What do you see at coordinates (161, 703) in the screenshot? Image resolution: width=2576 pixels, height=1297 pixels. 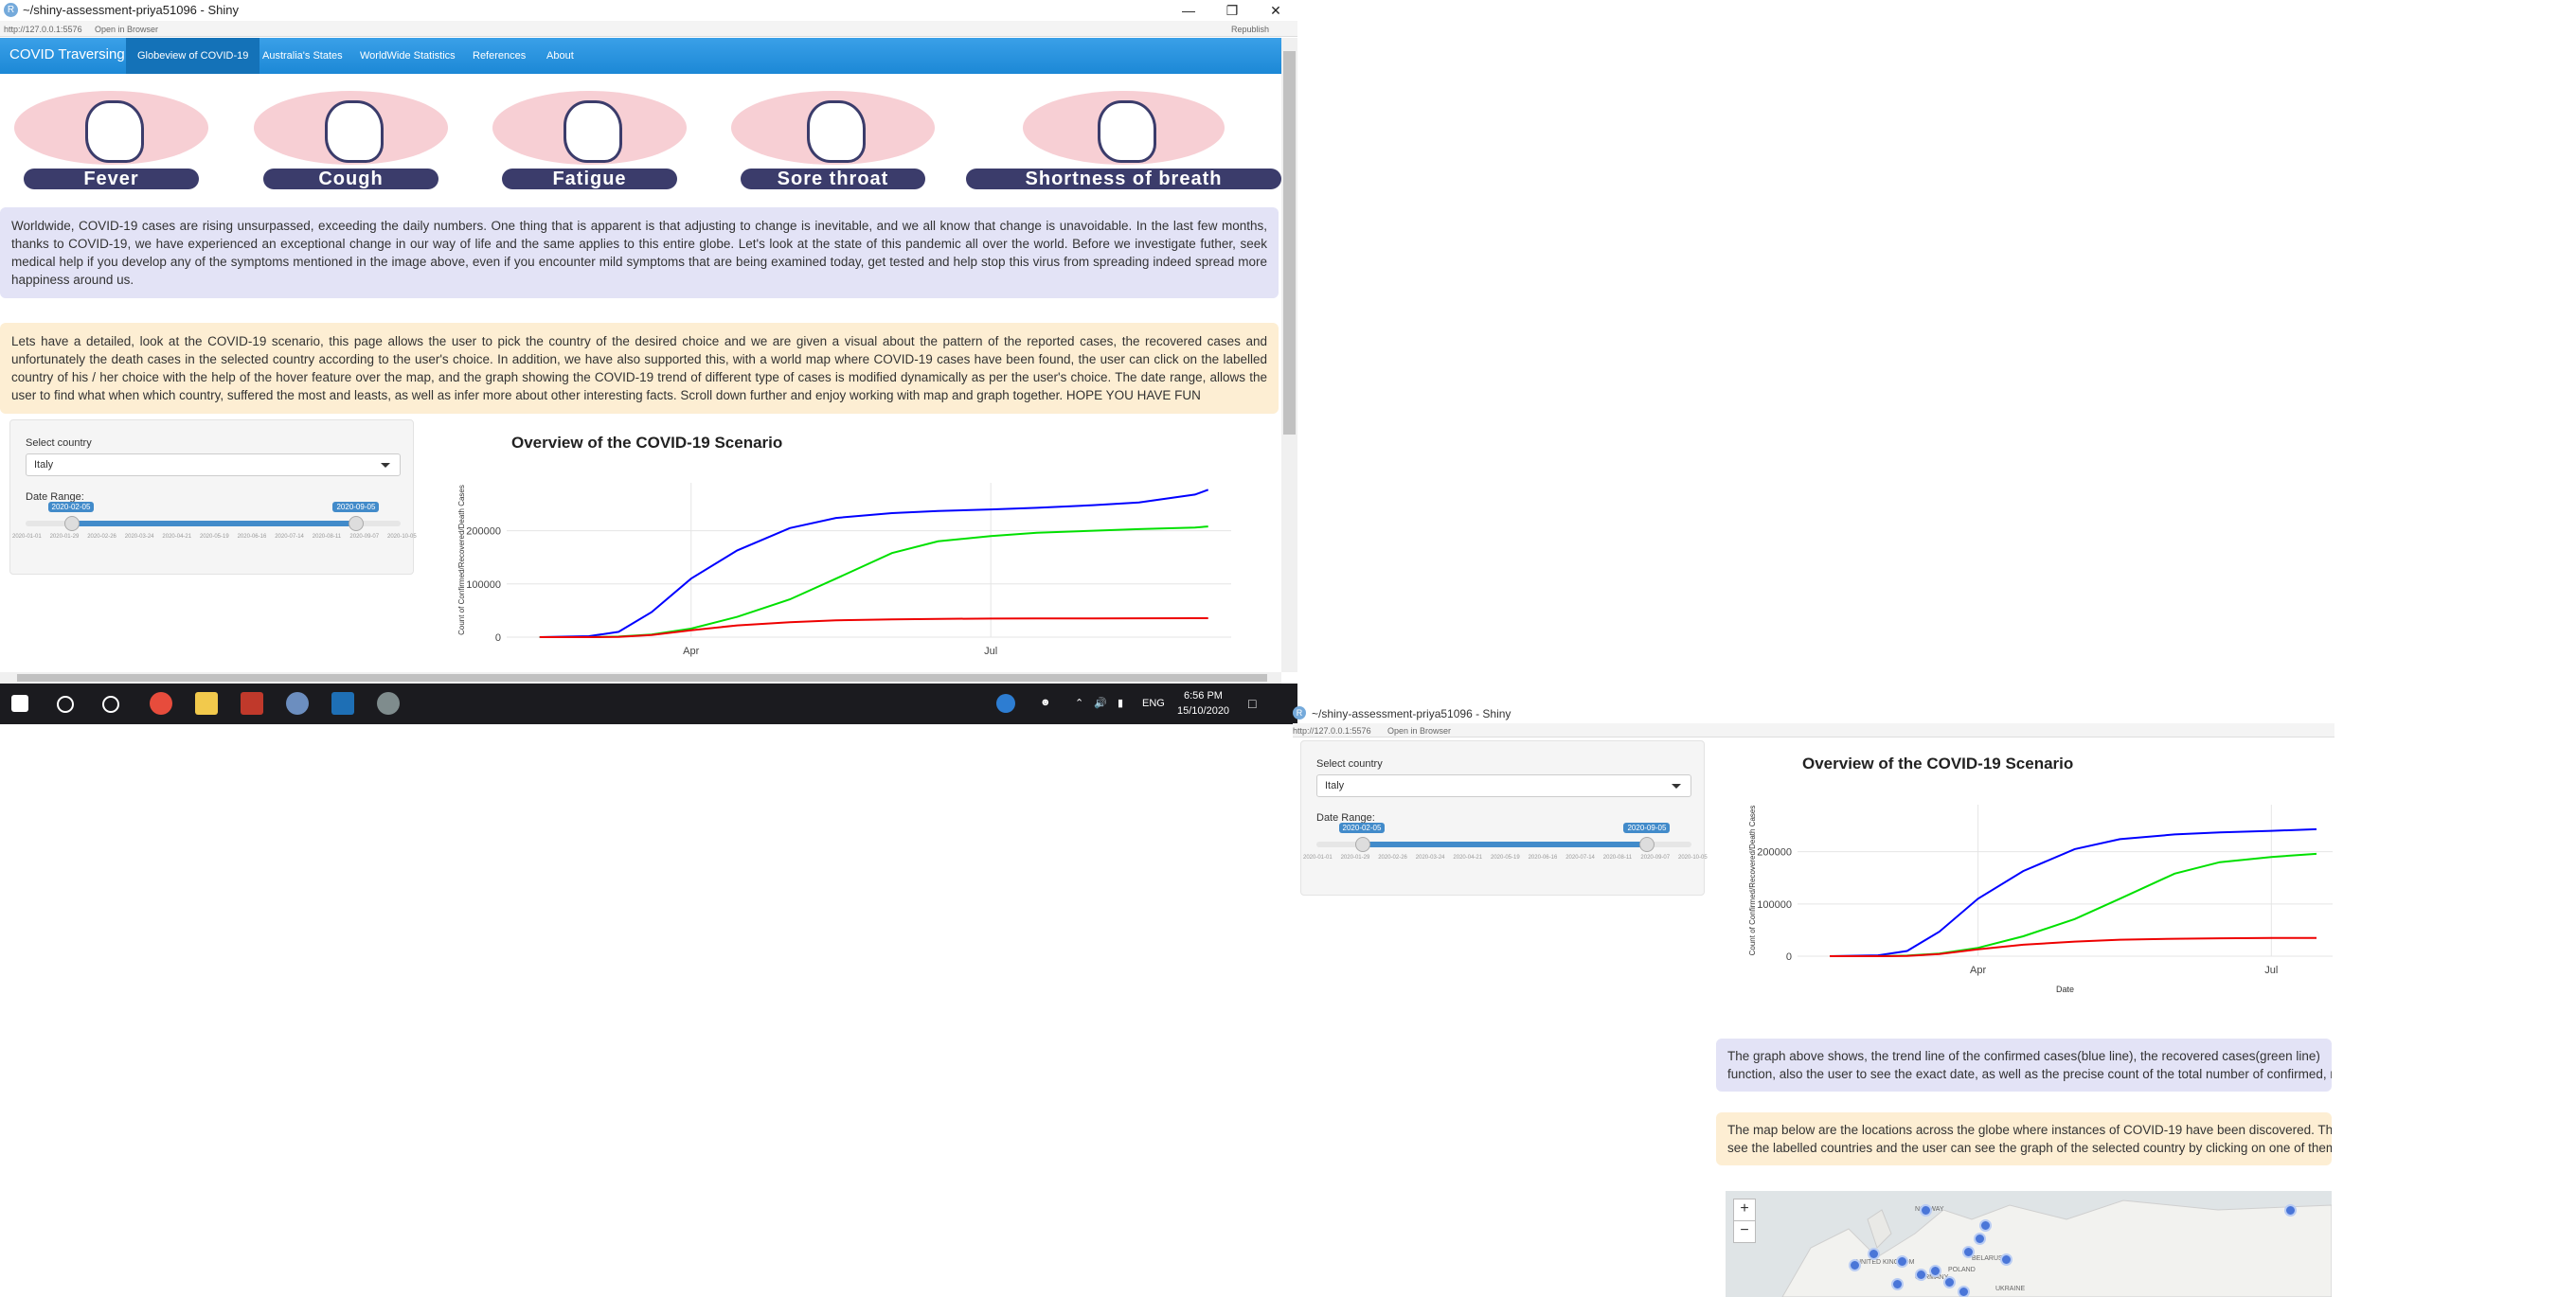 I see `chrome-icon` at bounding box center [161, 703].